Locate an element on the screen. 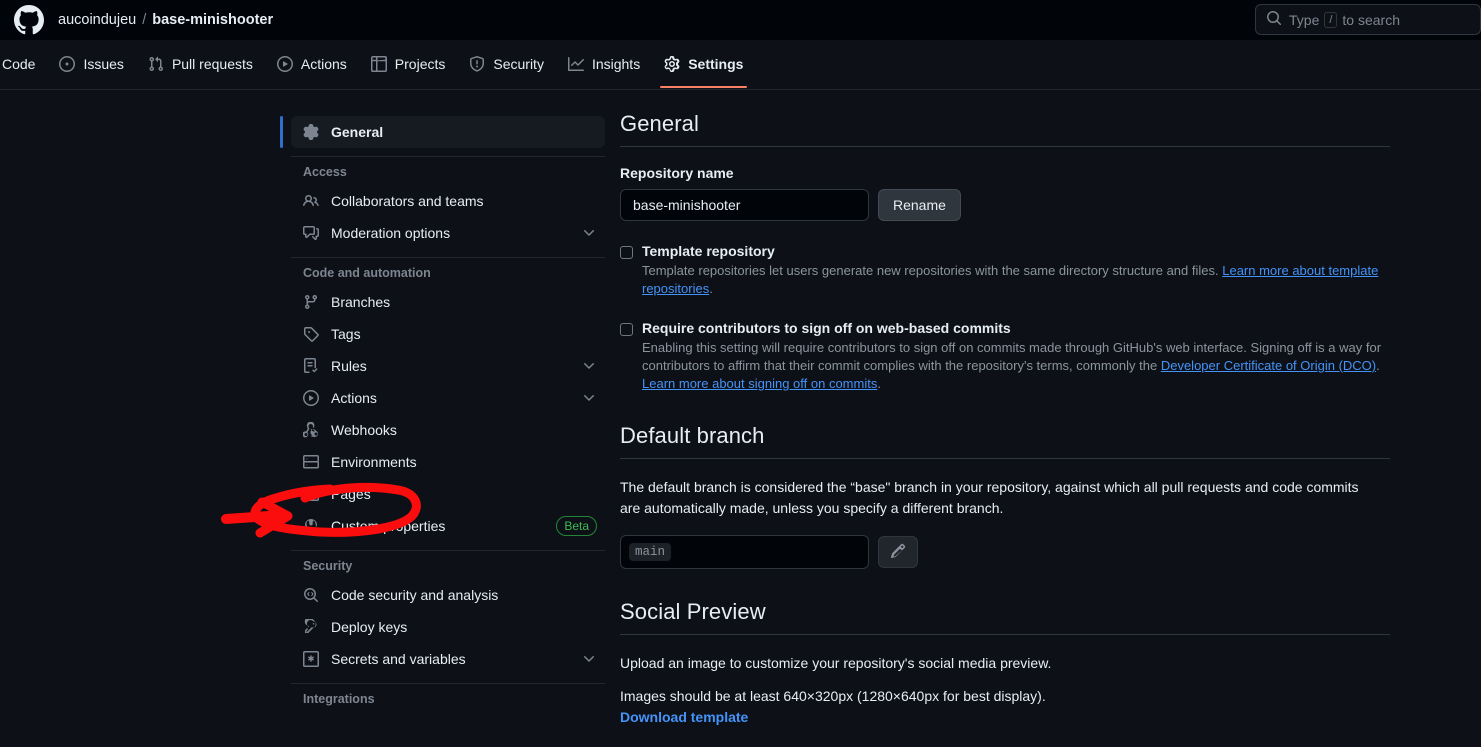 The image size is (1481, 747). template-repository-desc-period: . is located at coordinates (711, 288).